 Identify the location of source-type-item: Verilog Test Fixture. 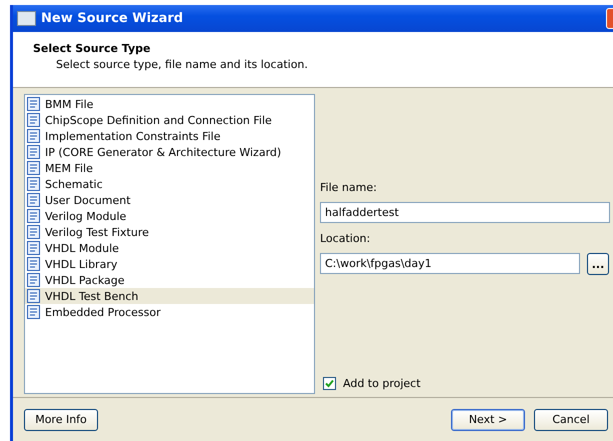
(169, 232).